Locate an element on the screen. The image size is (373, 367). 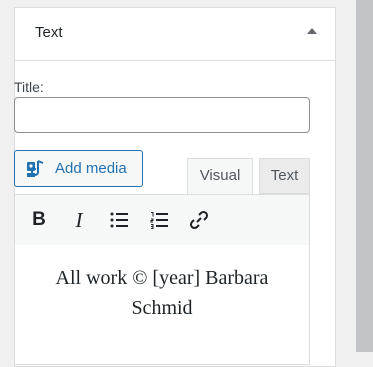
widget-title: Text is located at coordinates (49, 32).